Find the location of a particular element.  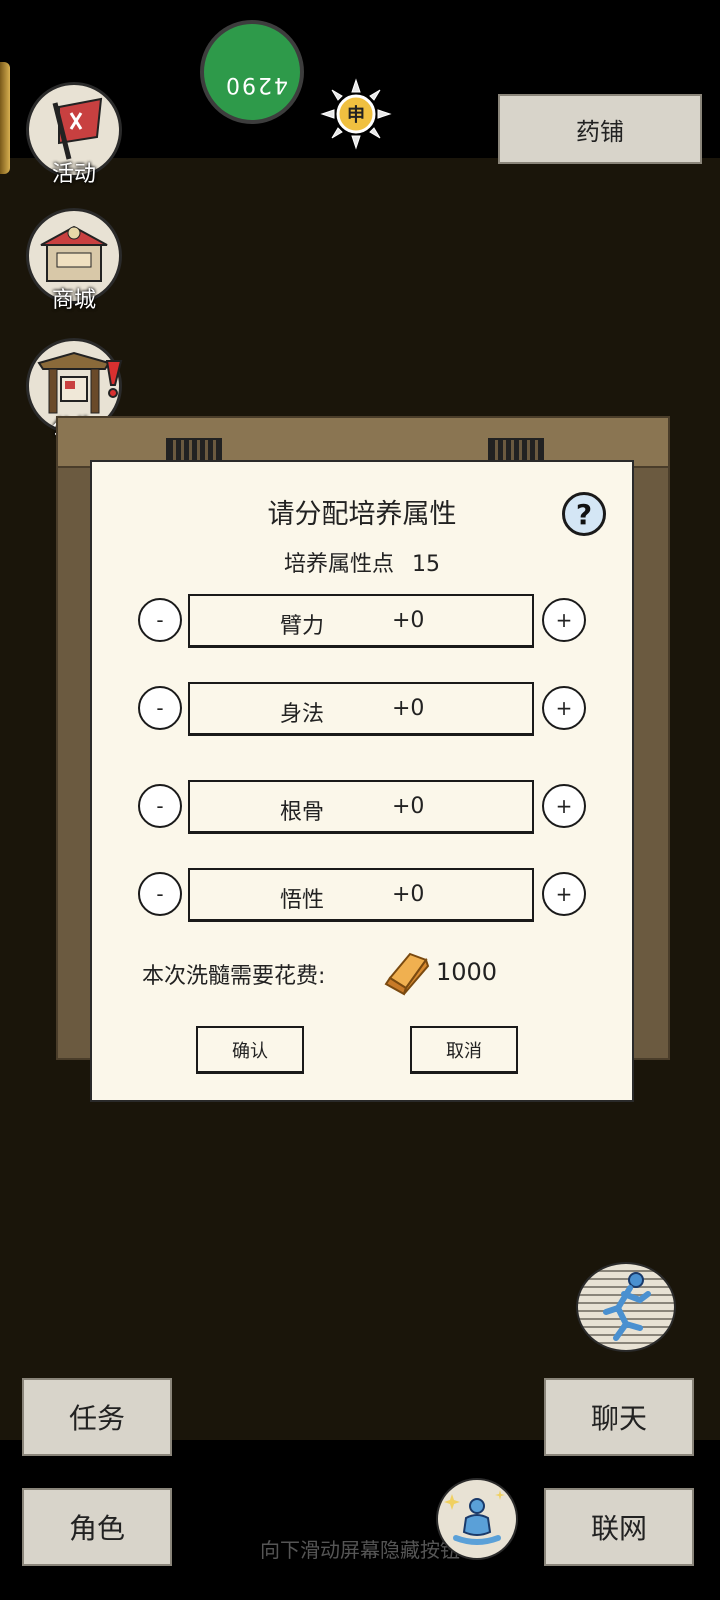

run-button is located at coordinates (626, 1307).